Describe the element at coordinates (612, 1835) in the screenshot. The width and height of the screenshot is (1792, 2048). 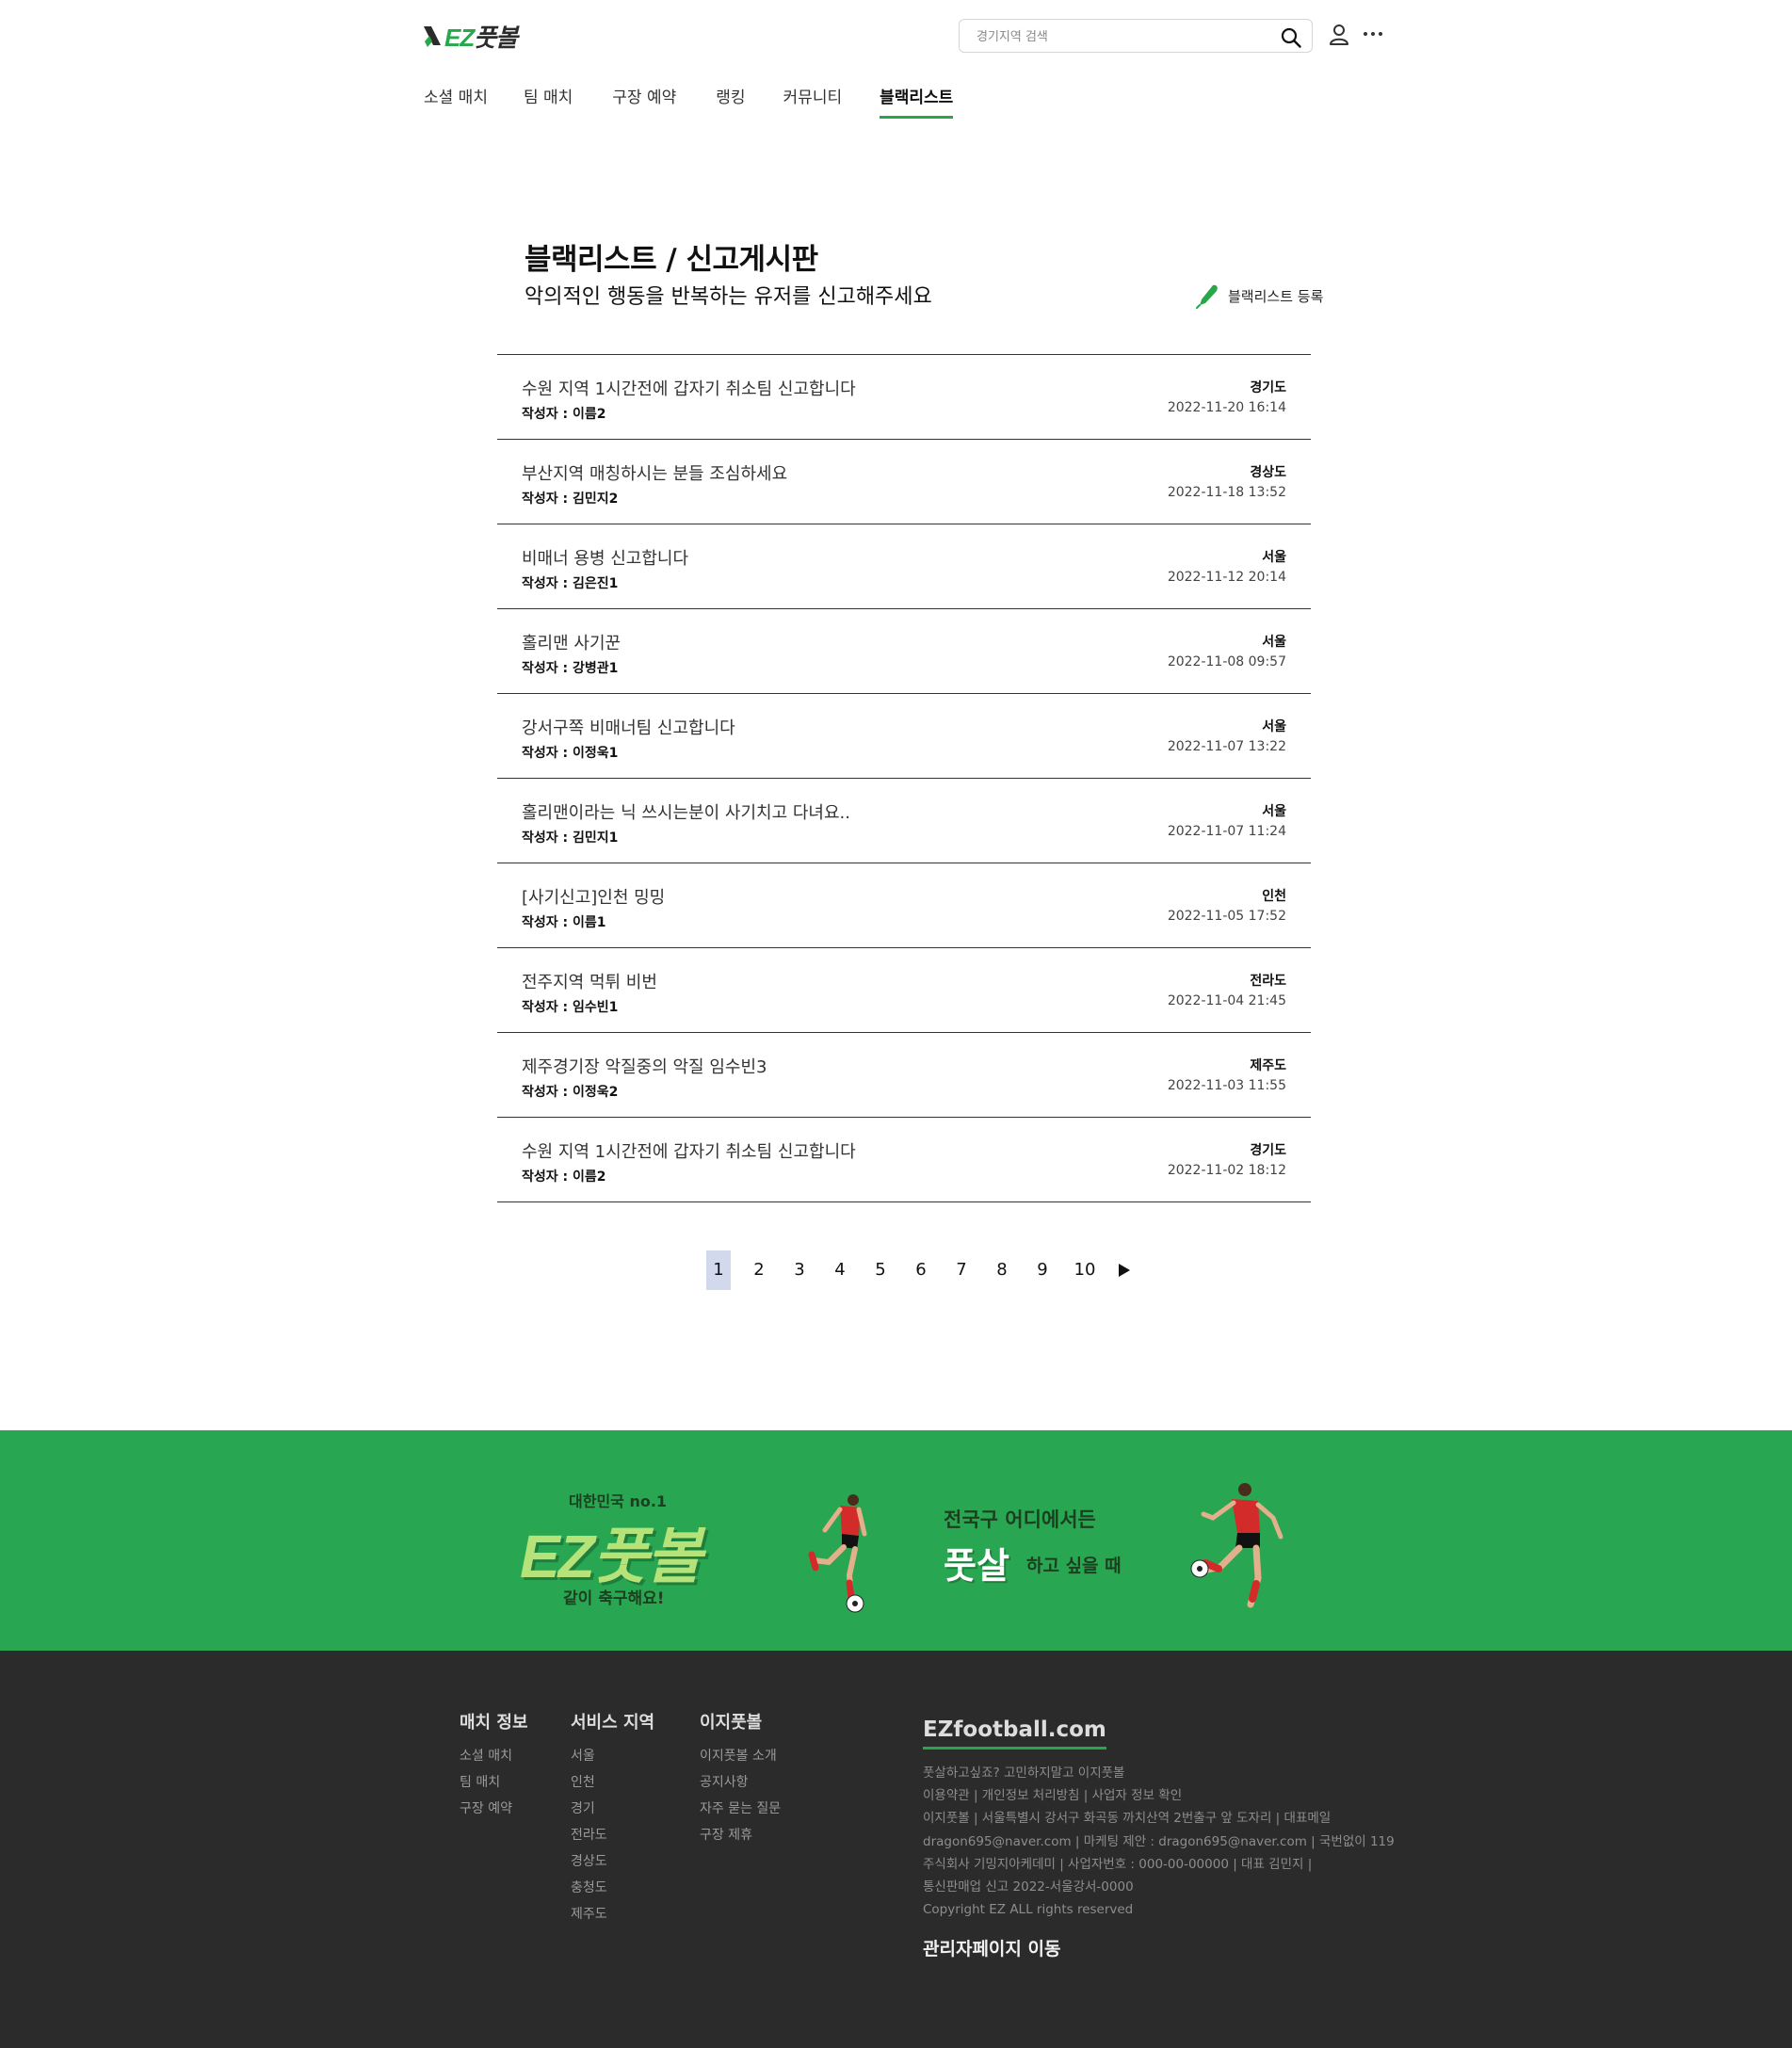
I see `footer-link: 전라도` at that location.